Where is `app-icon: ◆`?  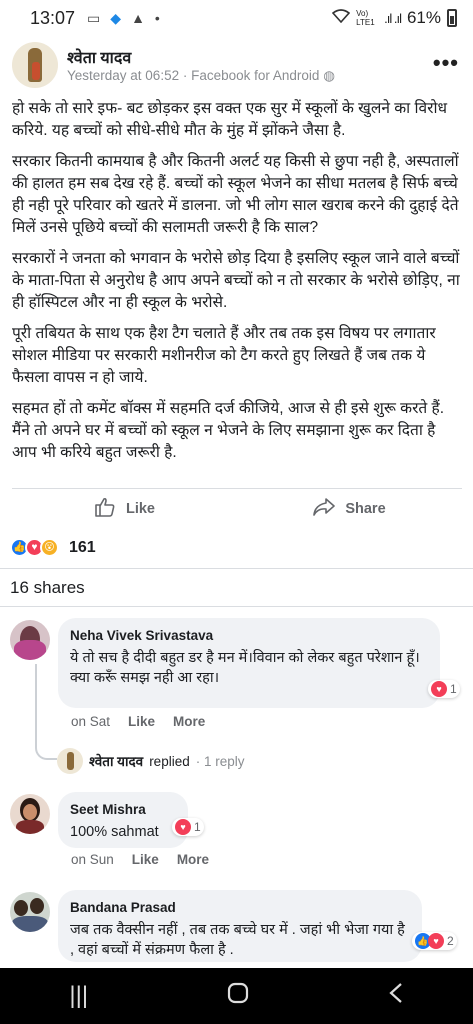
app-icon: ◆ is located at coordinates (116, 17).